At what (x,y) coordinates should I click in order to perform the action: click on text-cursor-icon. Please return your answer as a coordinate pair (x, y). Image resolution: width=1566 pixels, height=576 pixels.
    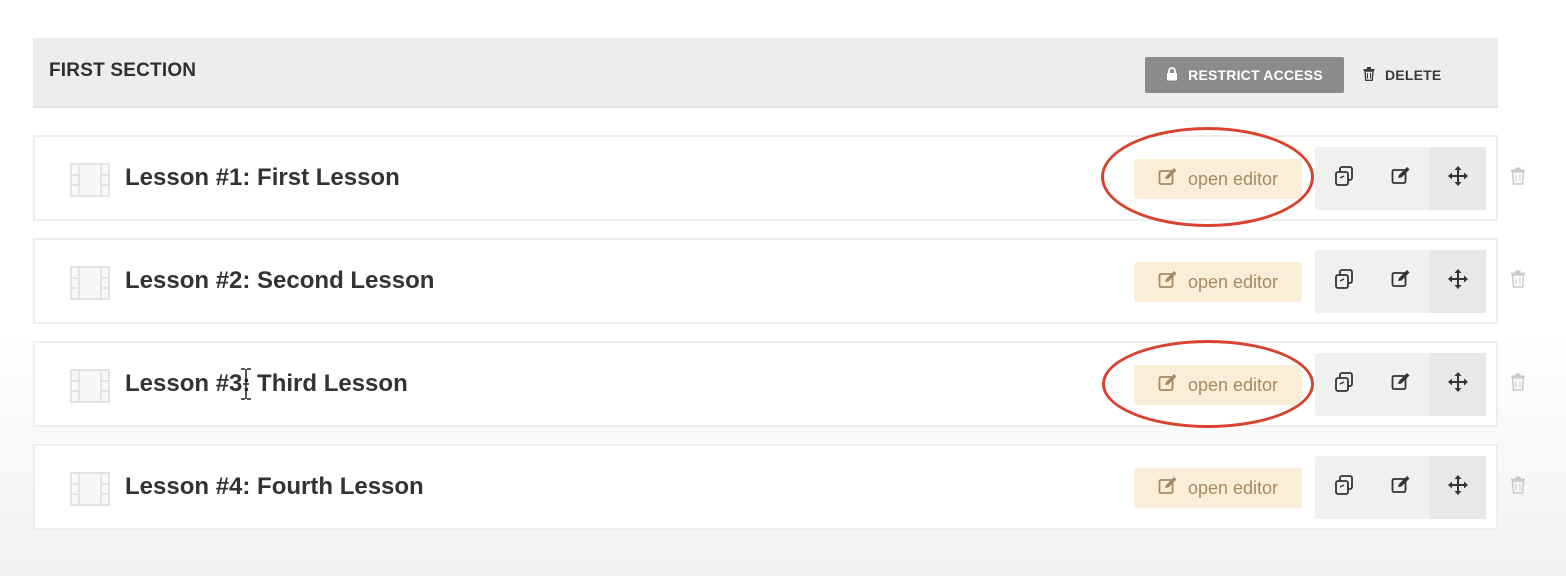
    Looking at the image, I should click on (246, 384).